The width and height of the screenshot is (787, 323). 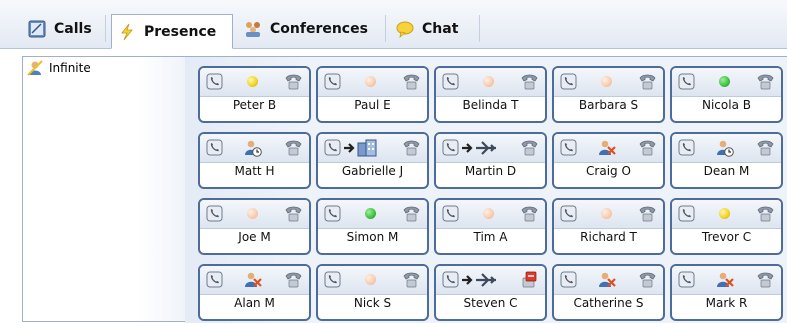 I want to click on contact-card-catherine-s: Catherine S, so click(x=608, y=292).